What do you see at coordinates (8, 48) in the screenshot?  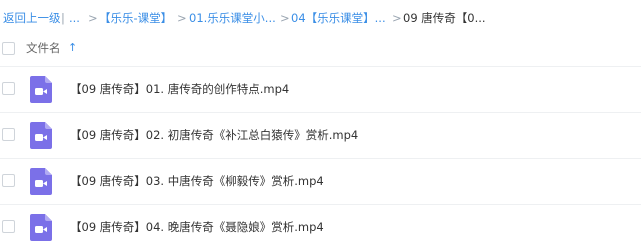 I see `select-all-checkbox` at bounding box center [8, 48].